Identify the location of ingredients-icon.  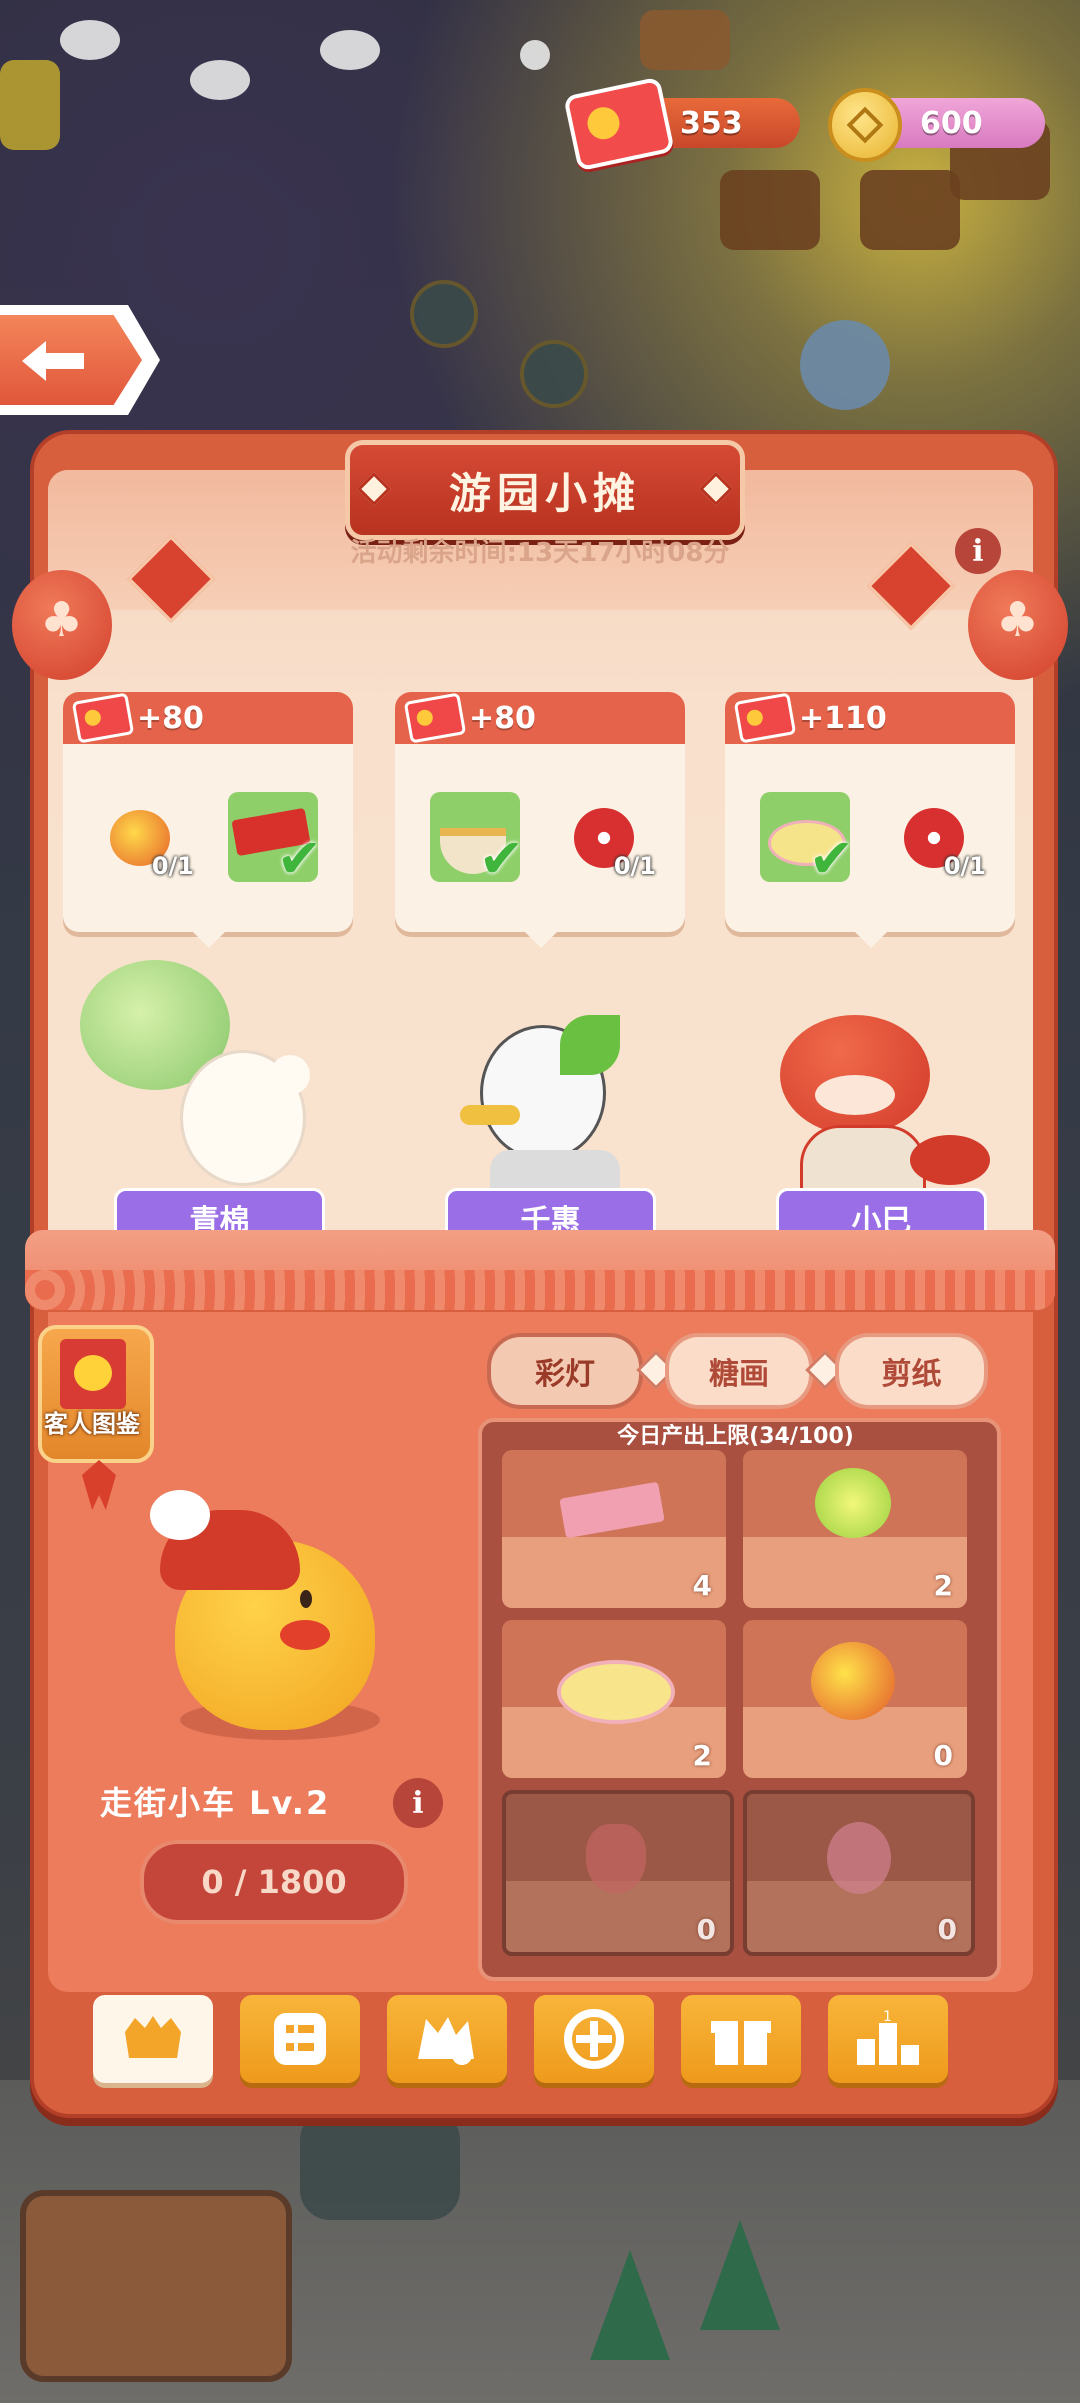
(446, 2041).